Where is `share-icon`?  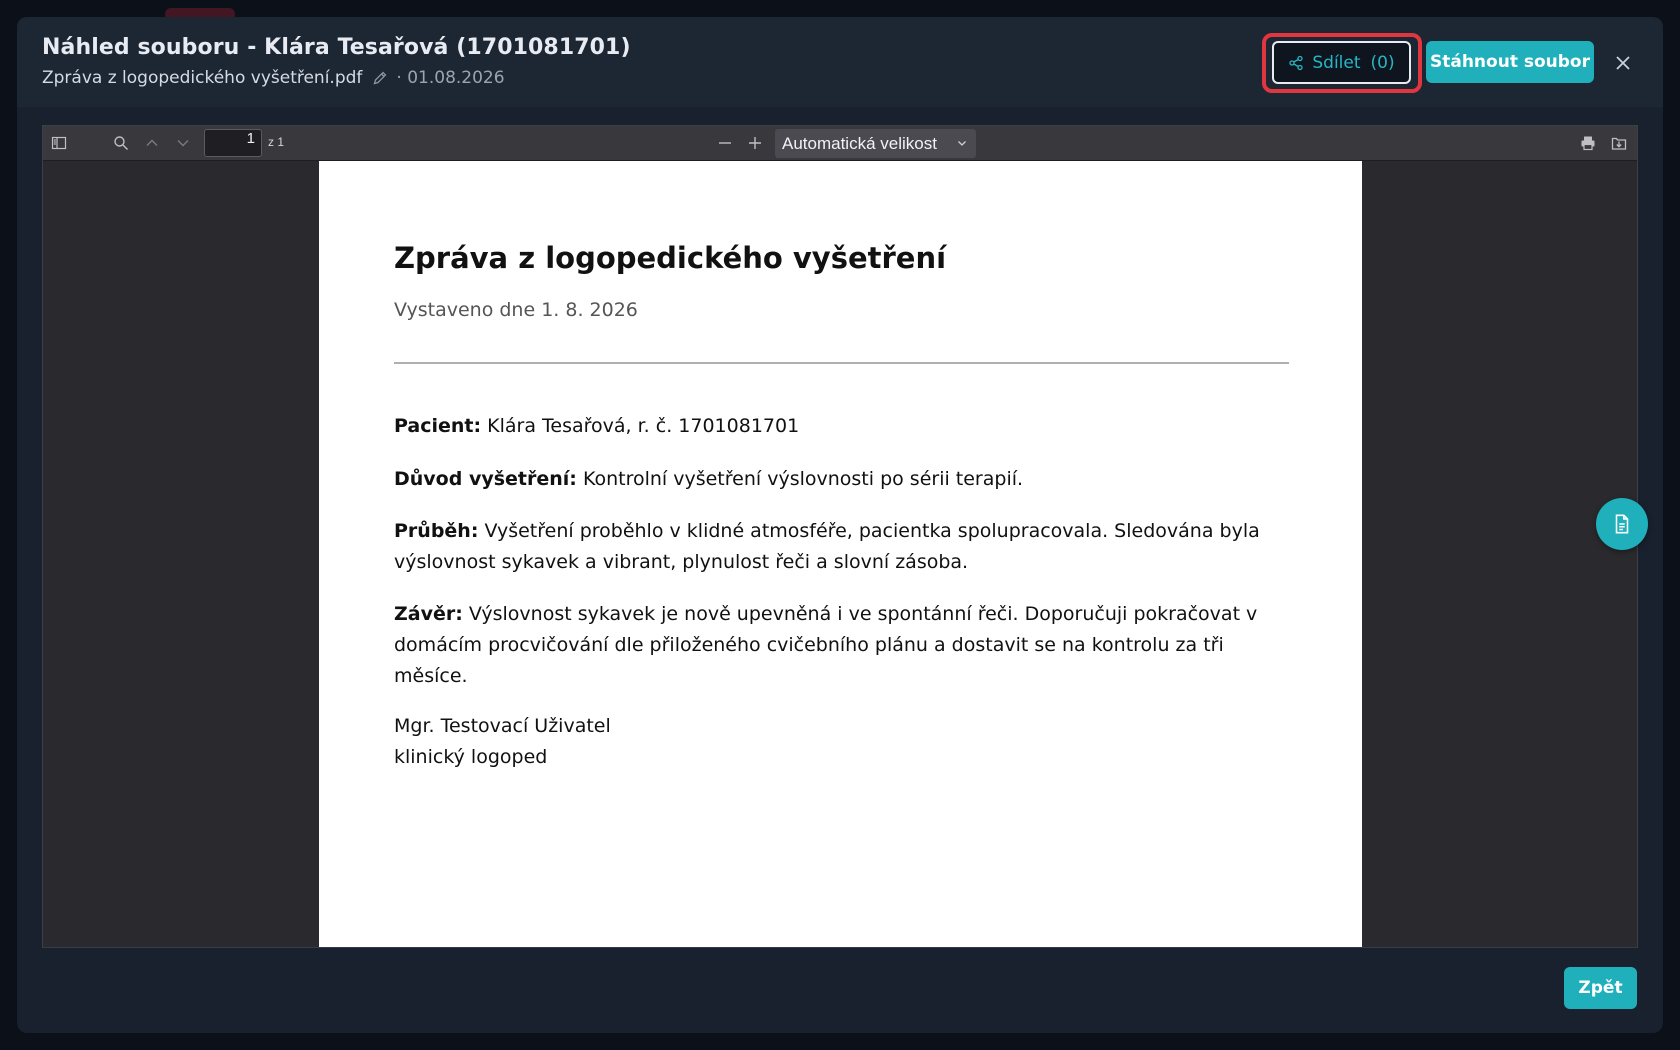
share-icon is located at coordinates (1296, 62).